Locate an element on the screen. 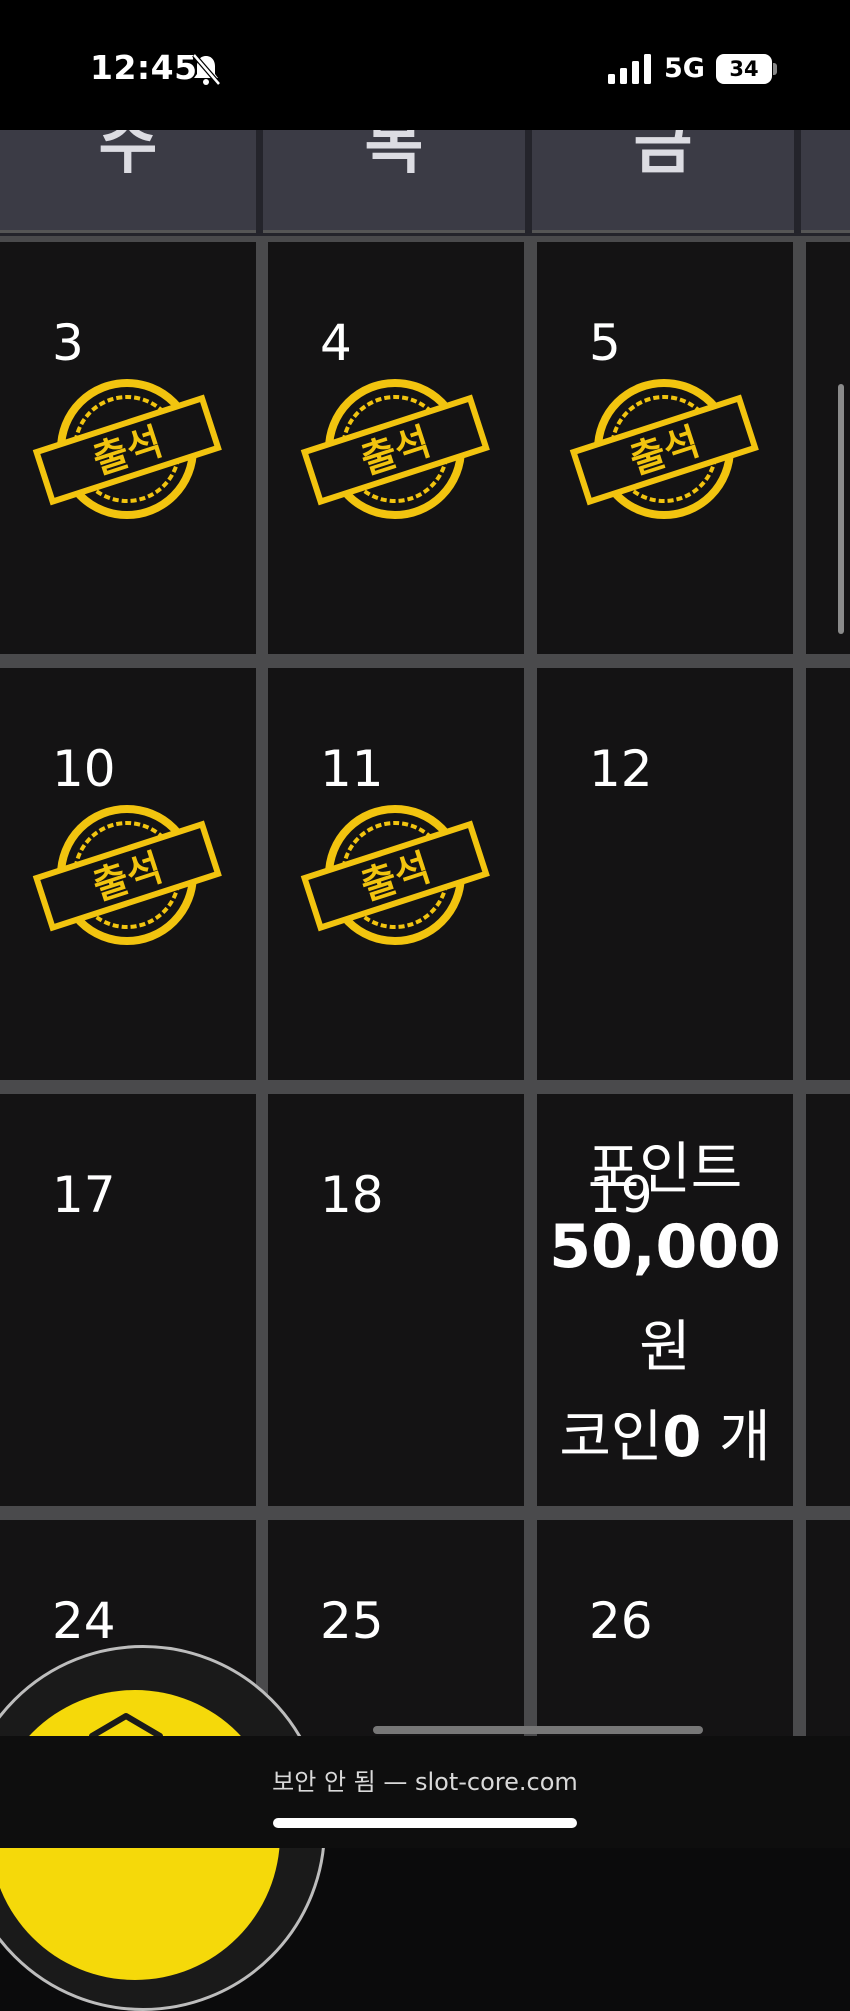 This screenshot has width=850, height=2011. day-number: 10 is located at coordinates (84, 769).